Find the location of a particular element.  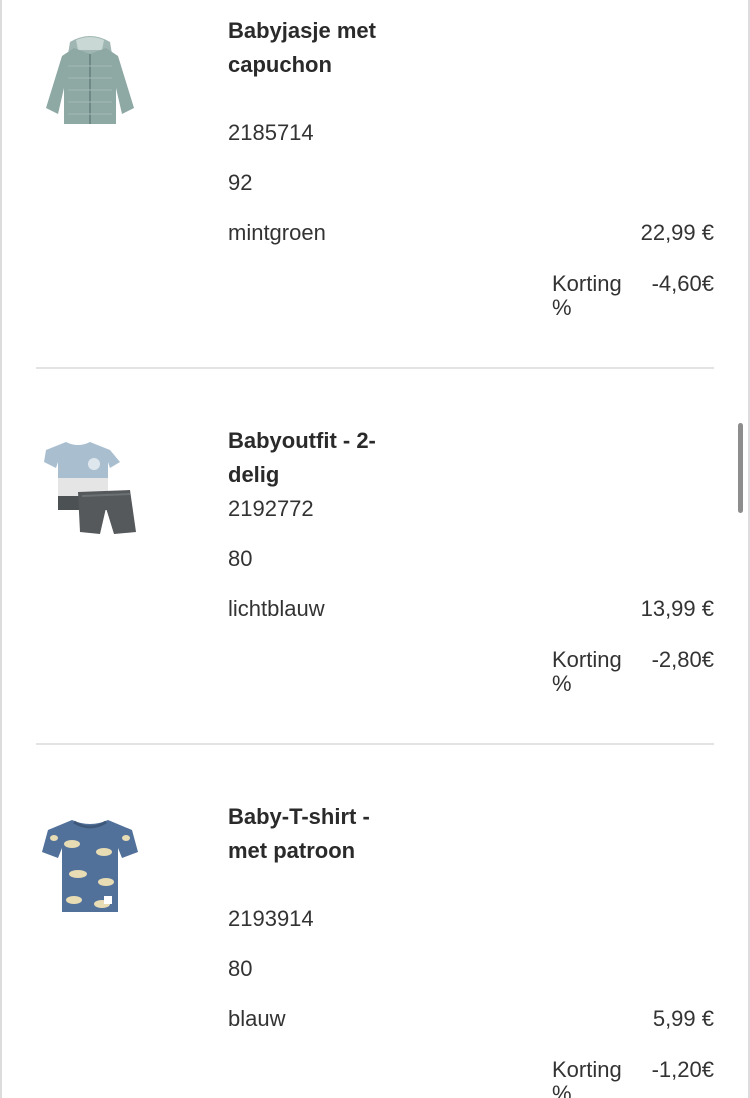

discount-value: -2,80€ is located at coordinates (682, 659).